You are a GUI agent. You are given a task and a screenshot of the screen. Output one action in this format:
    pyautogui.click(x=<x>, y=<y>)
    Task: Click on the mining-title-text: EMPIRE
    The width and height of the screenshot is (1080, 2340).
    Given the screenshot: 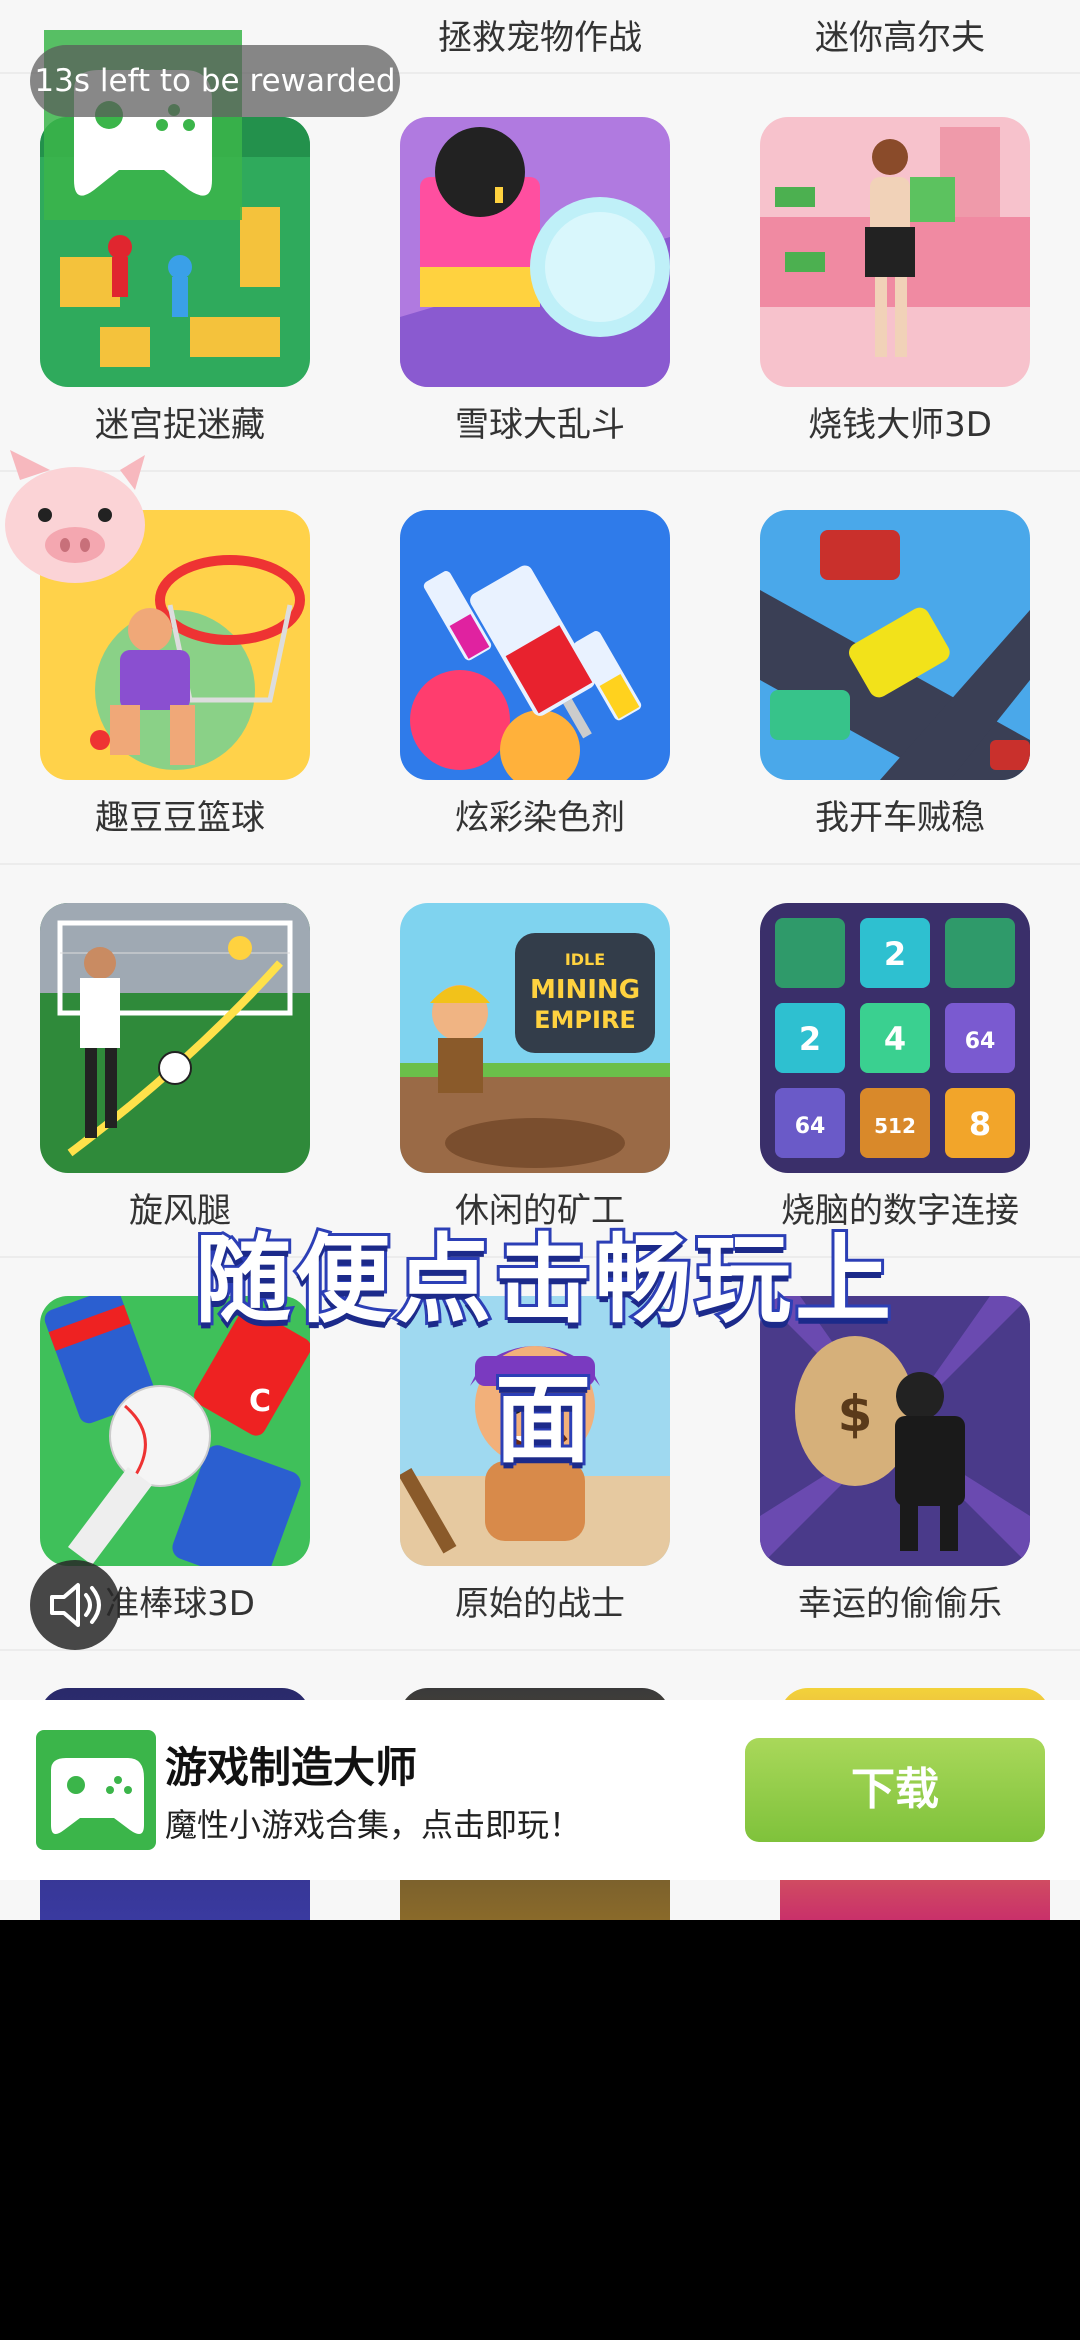 What is the action you would take?
    pyautogui.click(x=585, y=1020)
    